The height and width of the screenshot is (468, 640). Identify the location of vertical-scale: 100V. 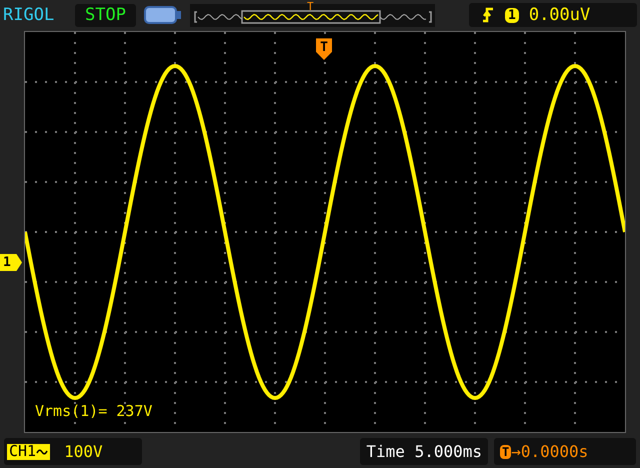
(83, 452).